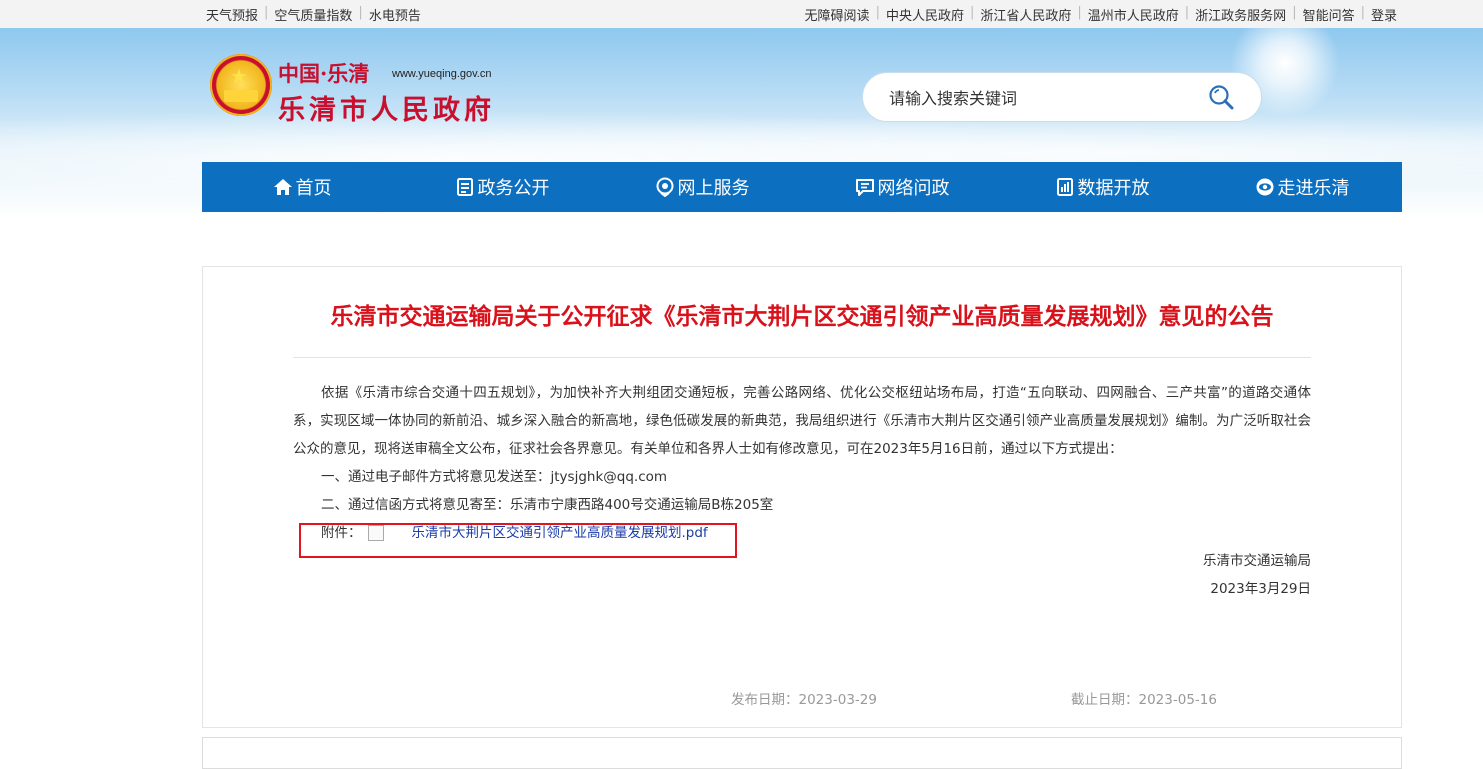  Describe the element at coordinates (1384, 14) in the screenshot. I see `topbar-link-login: 登录` at that location.